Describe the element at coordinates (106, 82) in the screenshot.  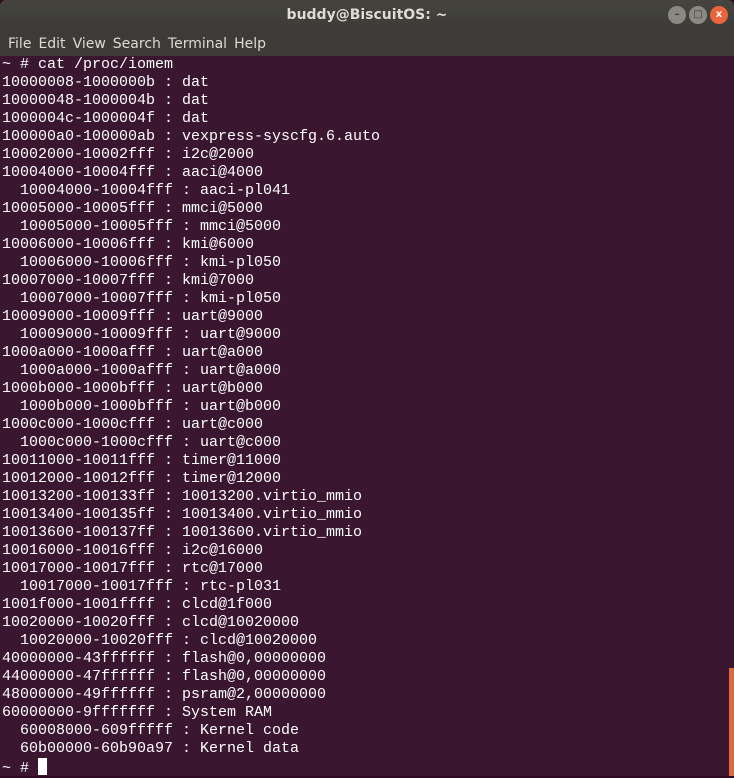
I see `output-line: 10000008-1000000b : dat` at that location.